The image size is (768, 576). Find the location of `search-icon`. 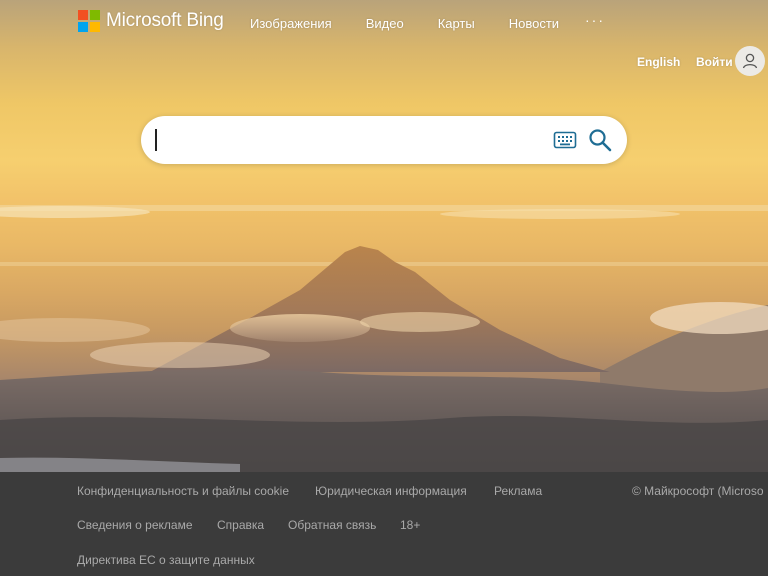

search-icon is located at coordinates (600, 140).